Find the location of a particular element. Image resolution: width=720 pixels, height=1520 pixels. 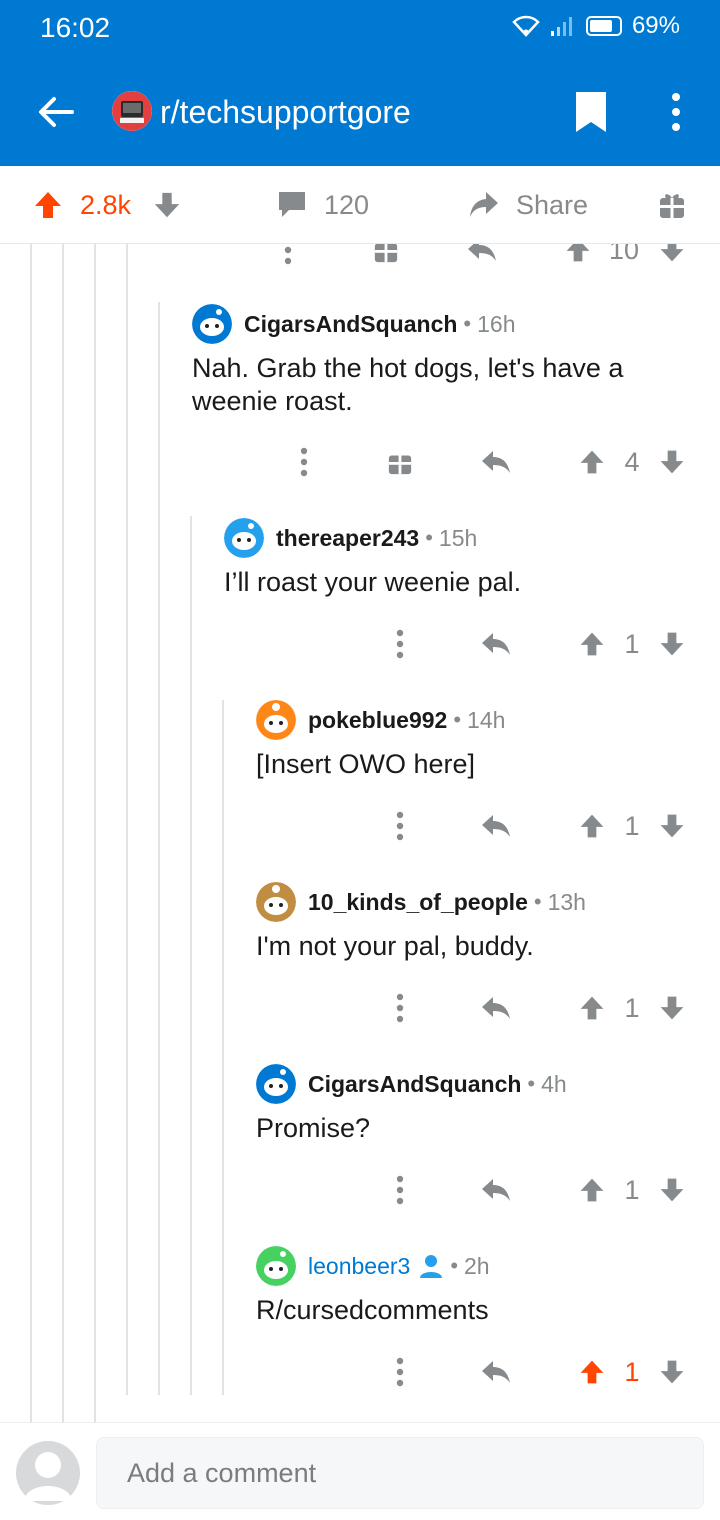

comment-actions: 4 is located at coordinates (490, 462).